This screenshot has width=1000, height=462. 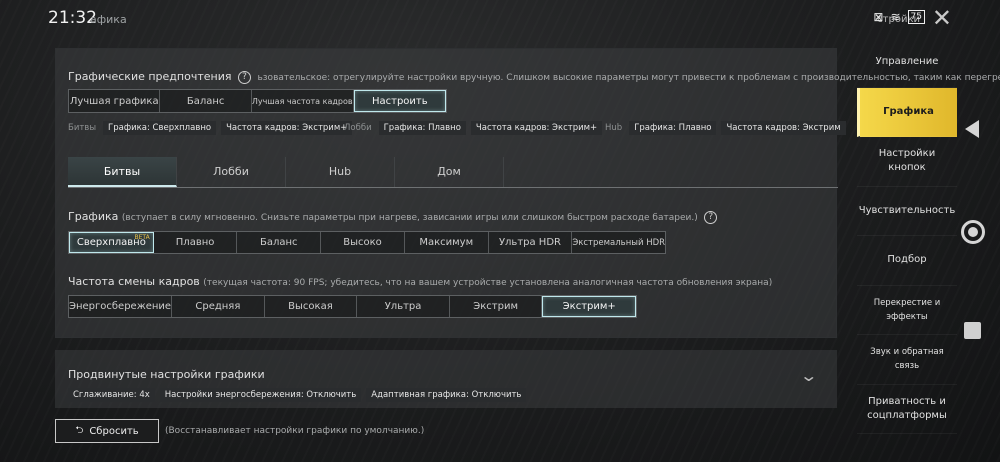 I want to click on graphics-quality-option: Экстремальный HDR, so click(x=618, y=242).